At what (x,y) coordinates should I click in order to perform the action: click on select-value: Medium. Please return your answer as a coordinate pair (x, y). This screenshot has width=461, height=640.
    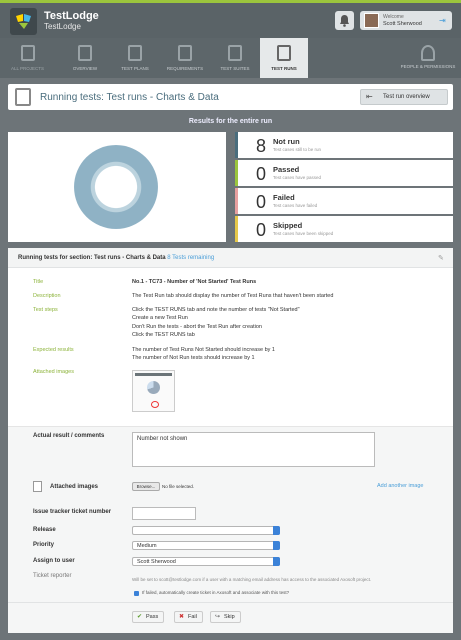
    Looking at the image, I should click on (147, 546).